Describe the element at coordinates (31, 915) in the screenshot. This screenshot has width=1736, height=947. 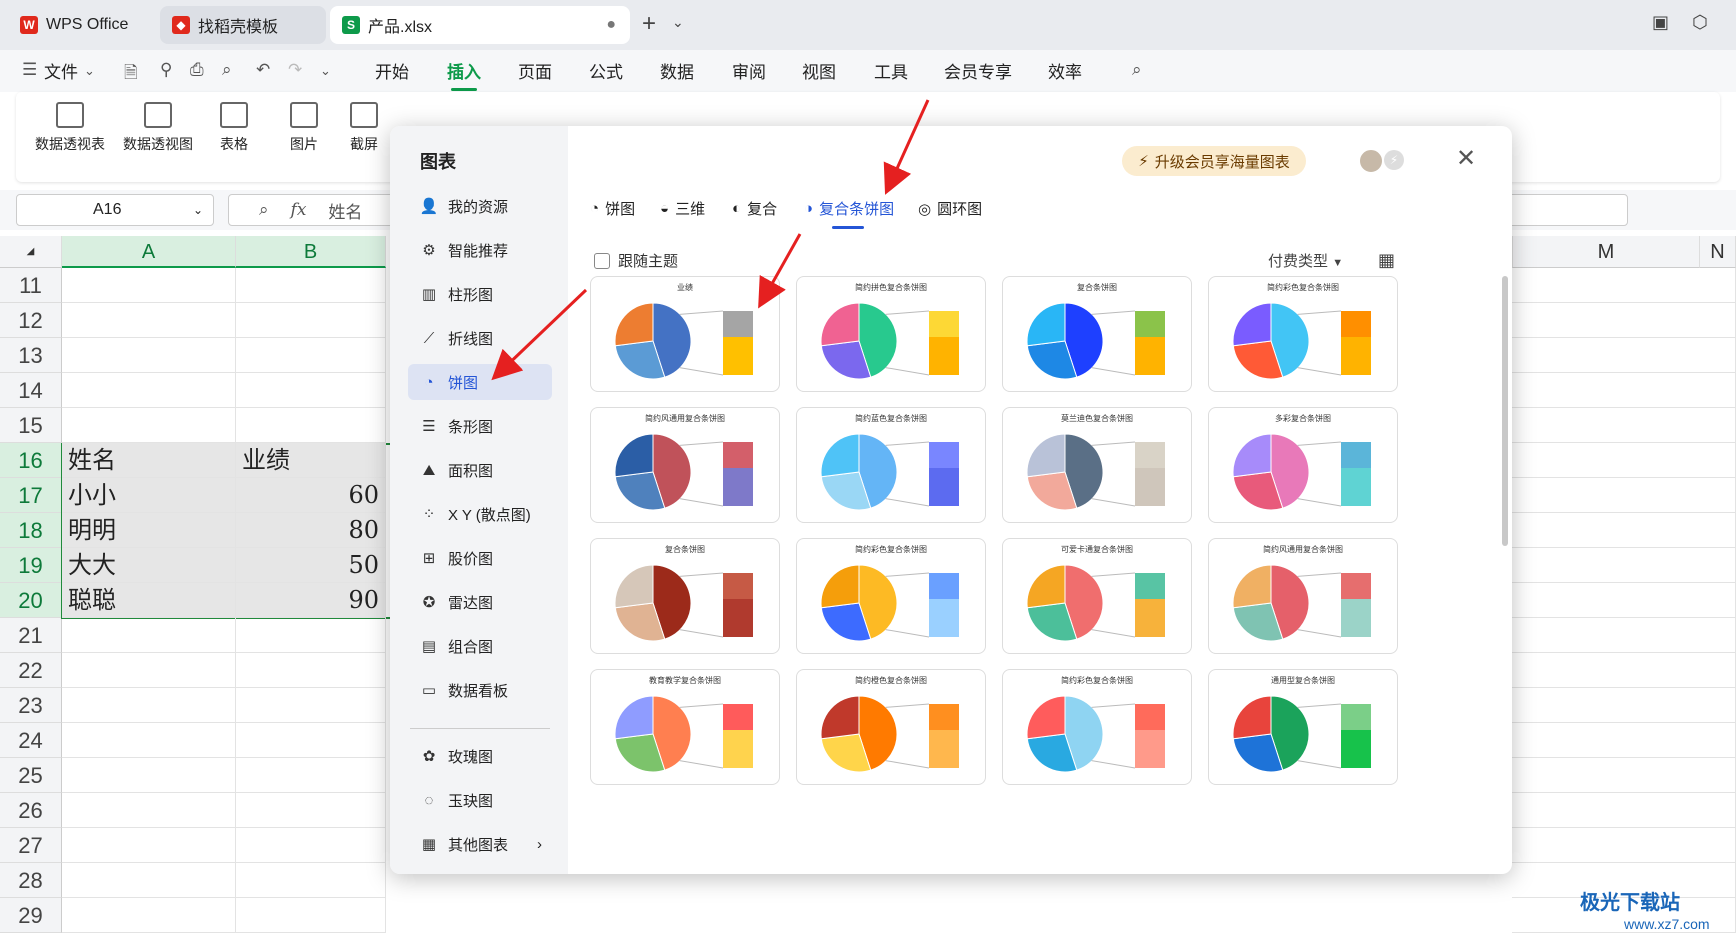
I see `row-header-29: 29` at that location.